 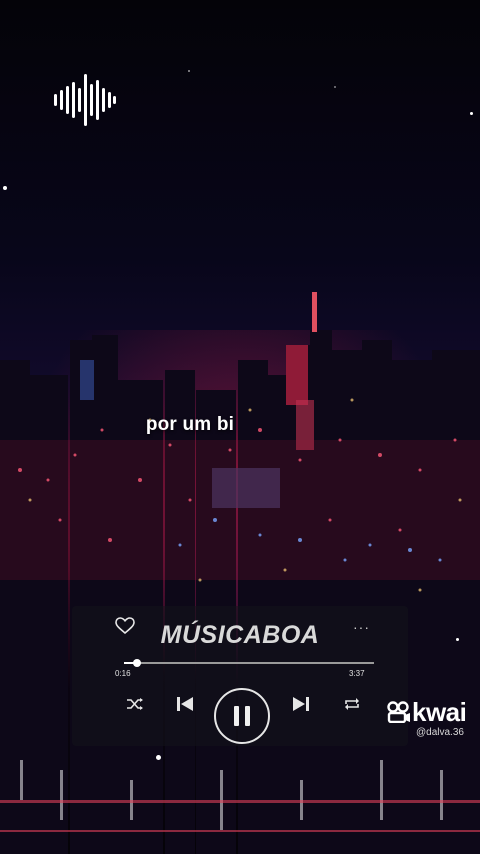 I want to click on kwai-watermark: kwai, so click(x=432, y=712).